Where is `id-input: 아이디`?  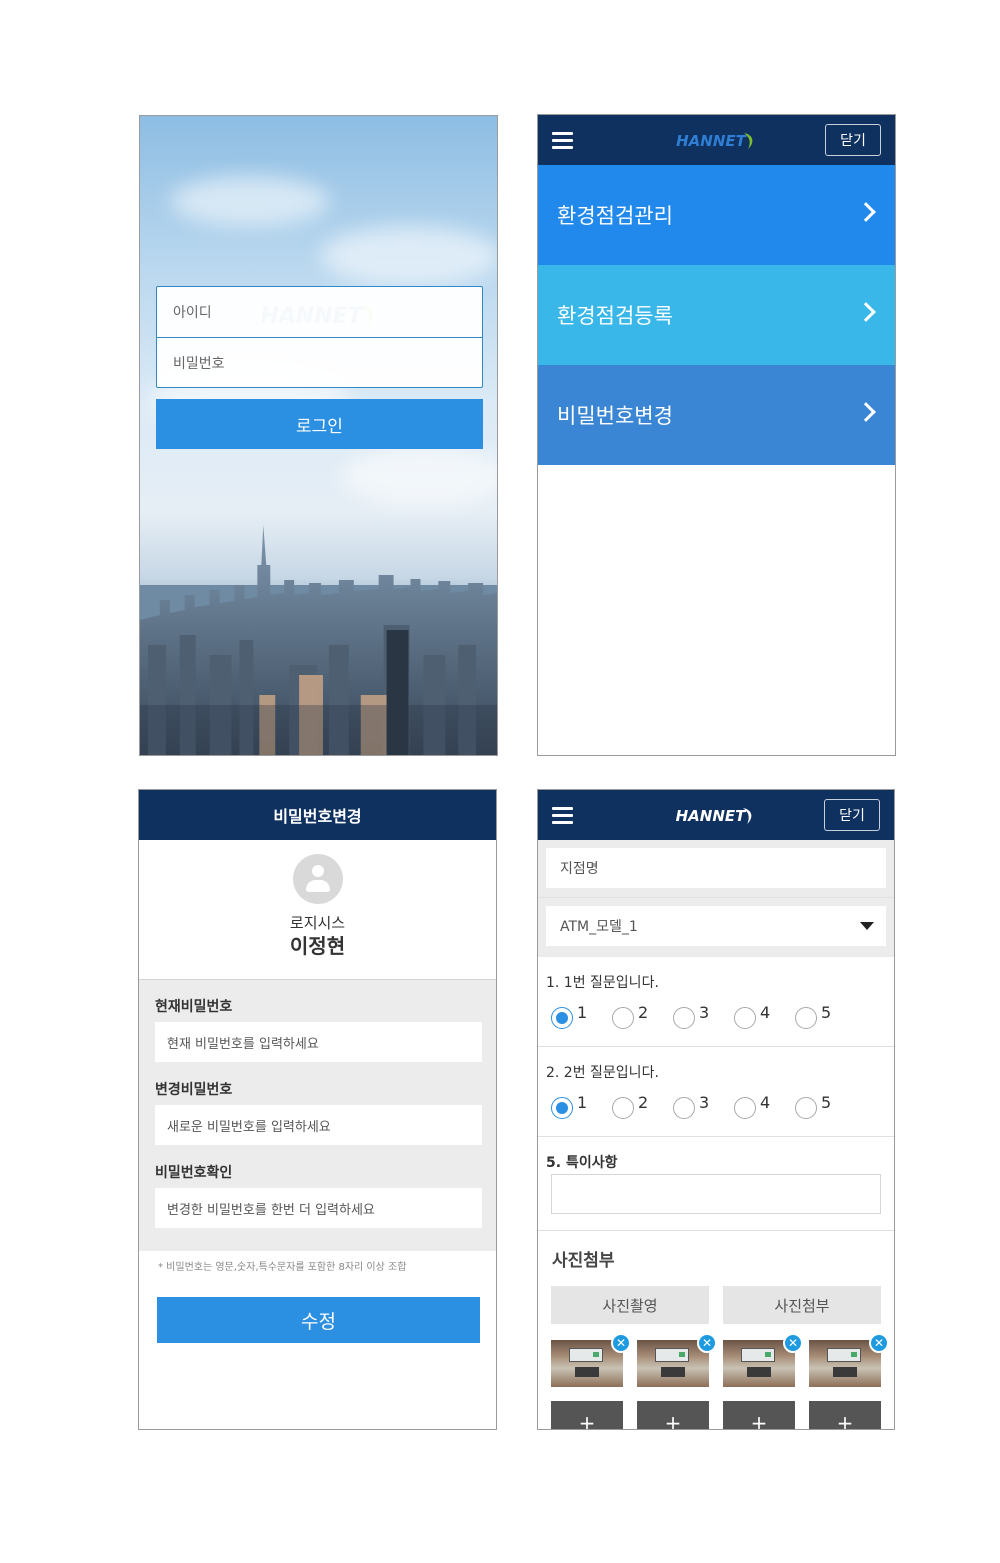
id-input: 아이디 is located at coordinates (319, 312).